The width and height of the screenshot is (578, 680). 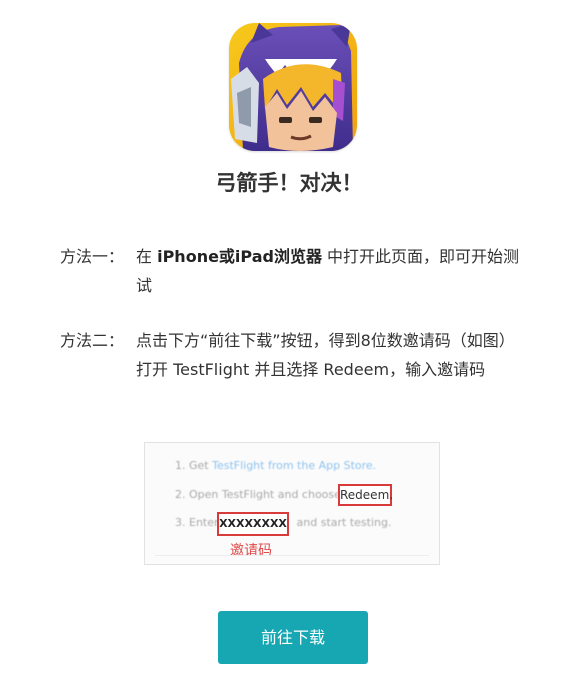 What do you see at coordinates (194, 465) in the screenshot?
I see `example-step-1-prefix: 1. Get` at bounding box center [194, 465].